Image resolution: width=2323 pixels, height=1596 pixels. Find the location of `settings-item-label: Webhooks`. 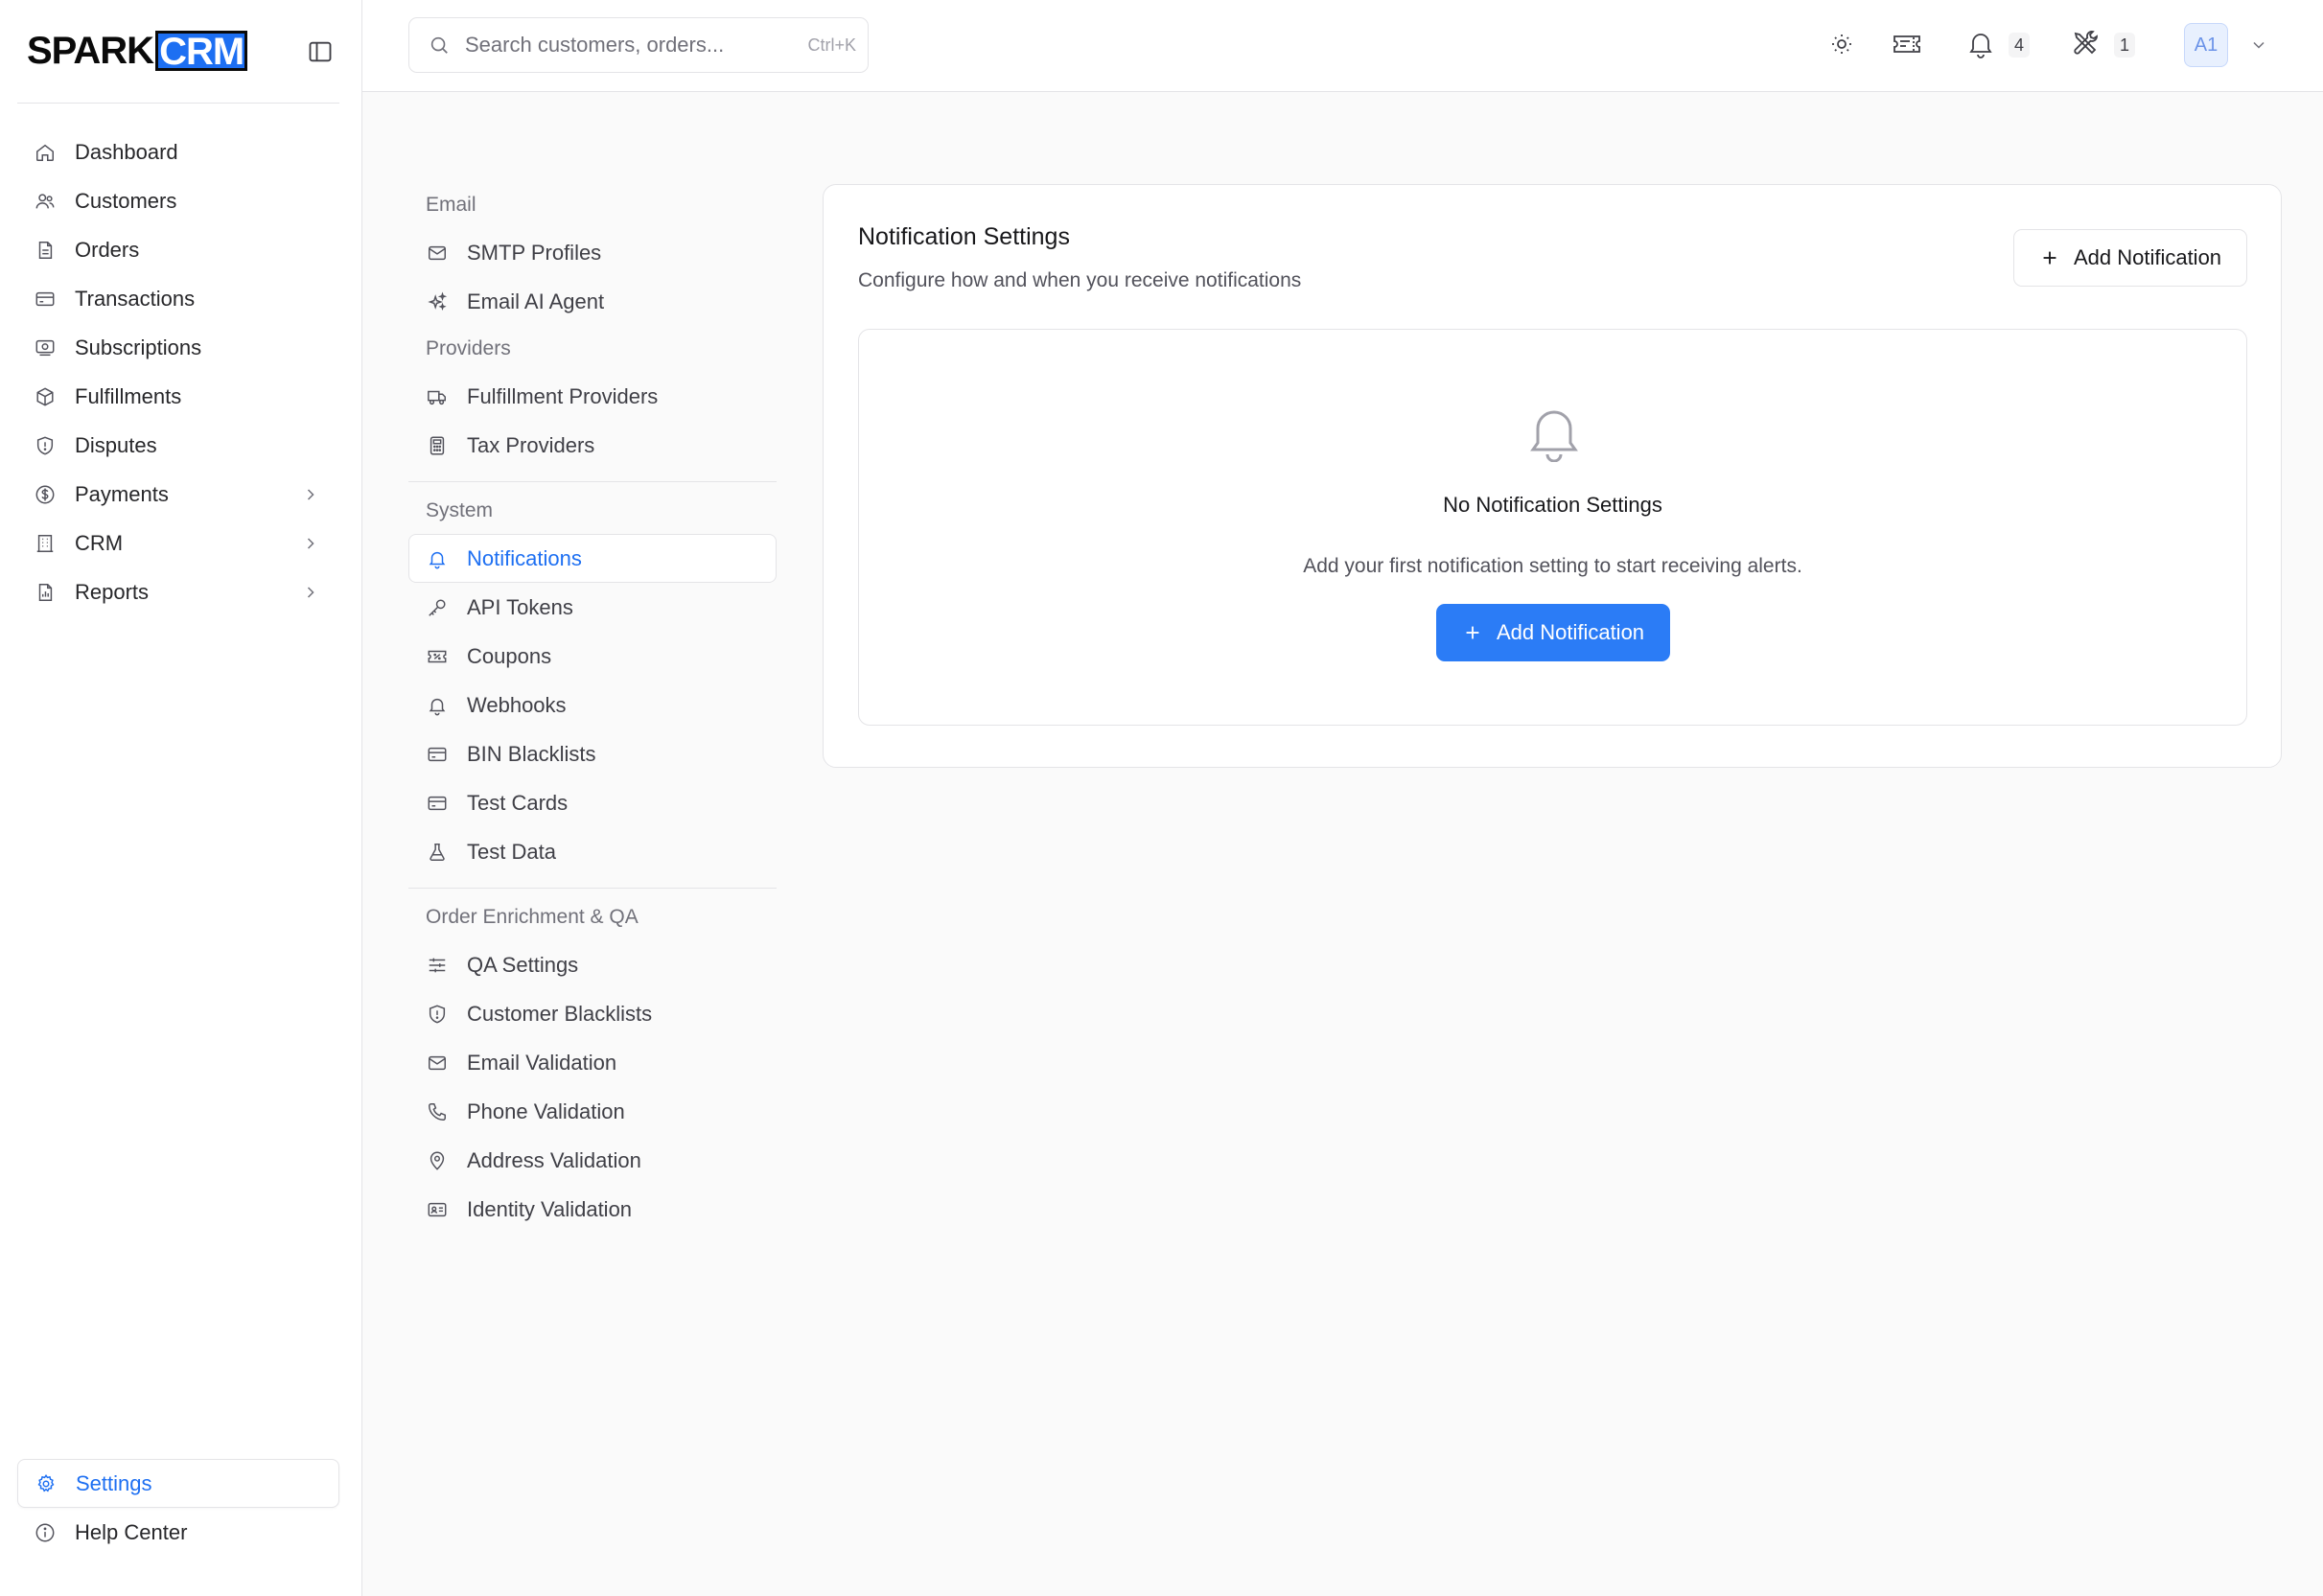

settings-item-label: Webhooks is located at coordinates (517, 704).